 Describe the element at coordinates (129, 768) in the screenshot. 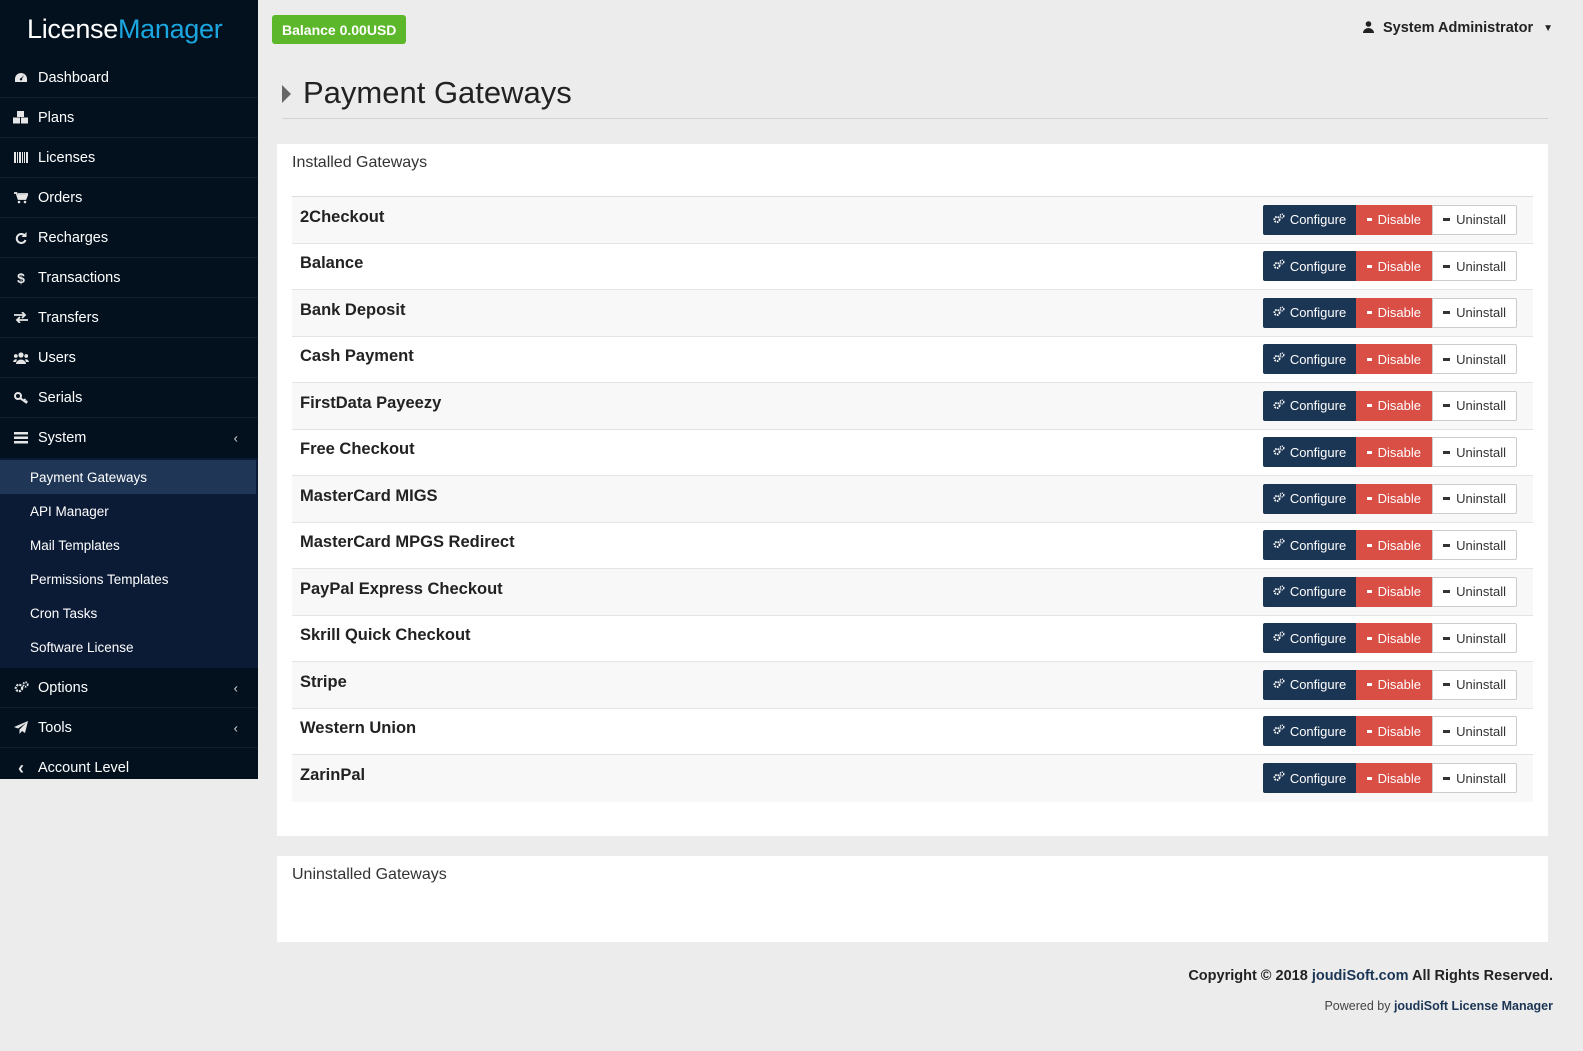

I see `sidebar-item-account-level: ‹ Account Level` at that location.